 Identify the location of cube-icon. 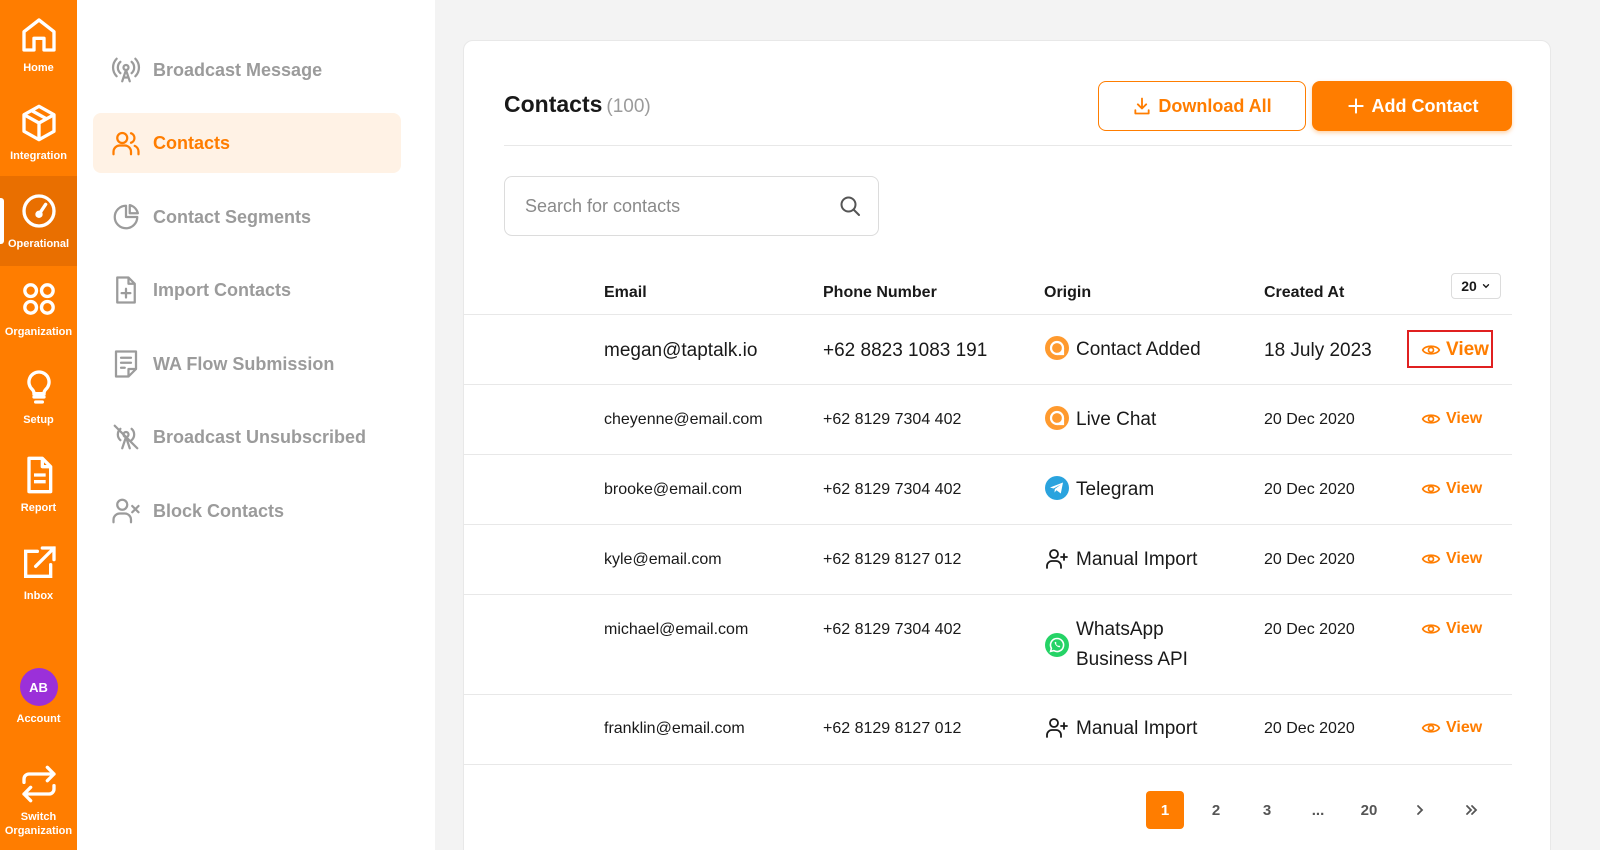
(38, 123).